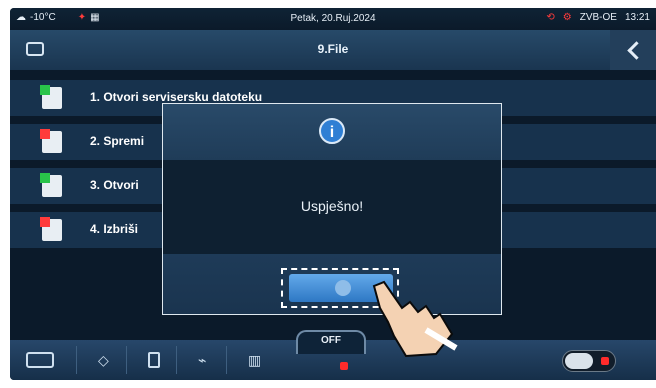 The height and width of the screenshot is (388, 656). I want to click on status-right: ⟲ ⚙ ZVB-OE 13:21, so click(598, 17).